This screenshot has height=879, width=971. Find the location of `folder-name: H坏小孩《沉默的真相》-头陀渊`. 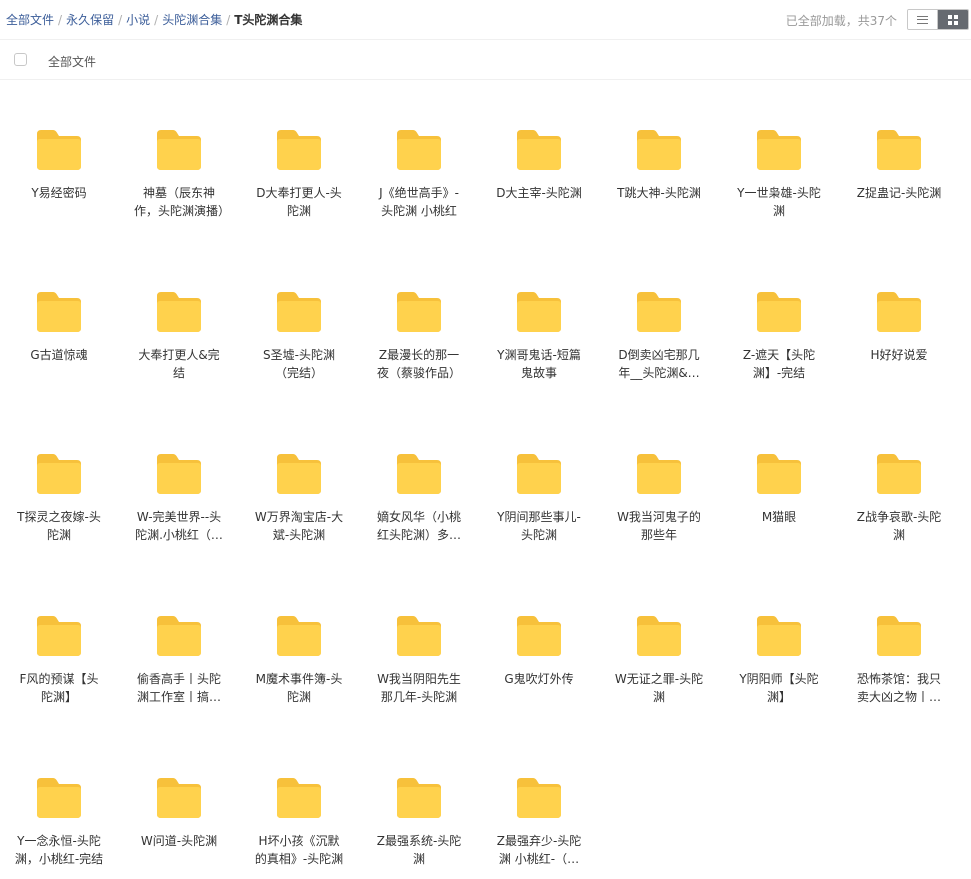

folder-name: H坏小孩《沉默的真相》-头陀渊 is located at coordinates (299, 850).